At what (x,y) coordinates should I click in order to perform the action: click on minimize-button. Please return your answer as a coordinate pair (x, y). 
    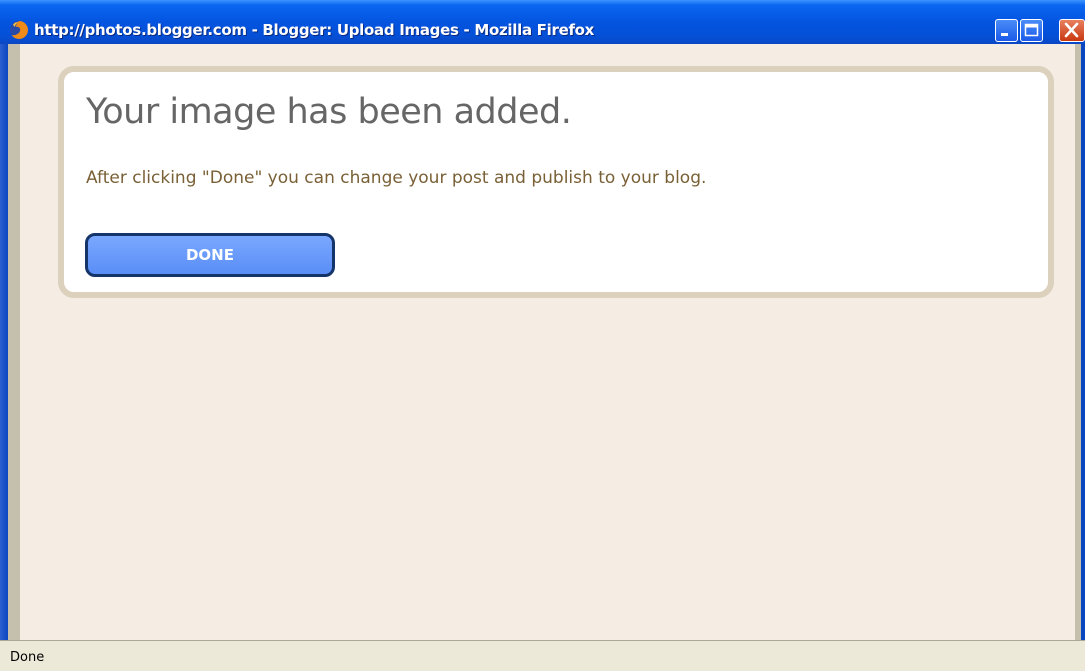
    Looking at the image, I should click on (1006, 30).